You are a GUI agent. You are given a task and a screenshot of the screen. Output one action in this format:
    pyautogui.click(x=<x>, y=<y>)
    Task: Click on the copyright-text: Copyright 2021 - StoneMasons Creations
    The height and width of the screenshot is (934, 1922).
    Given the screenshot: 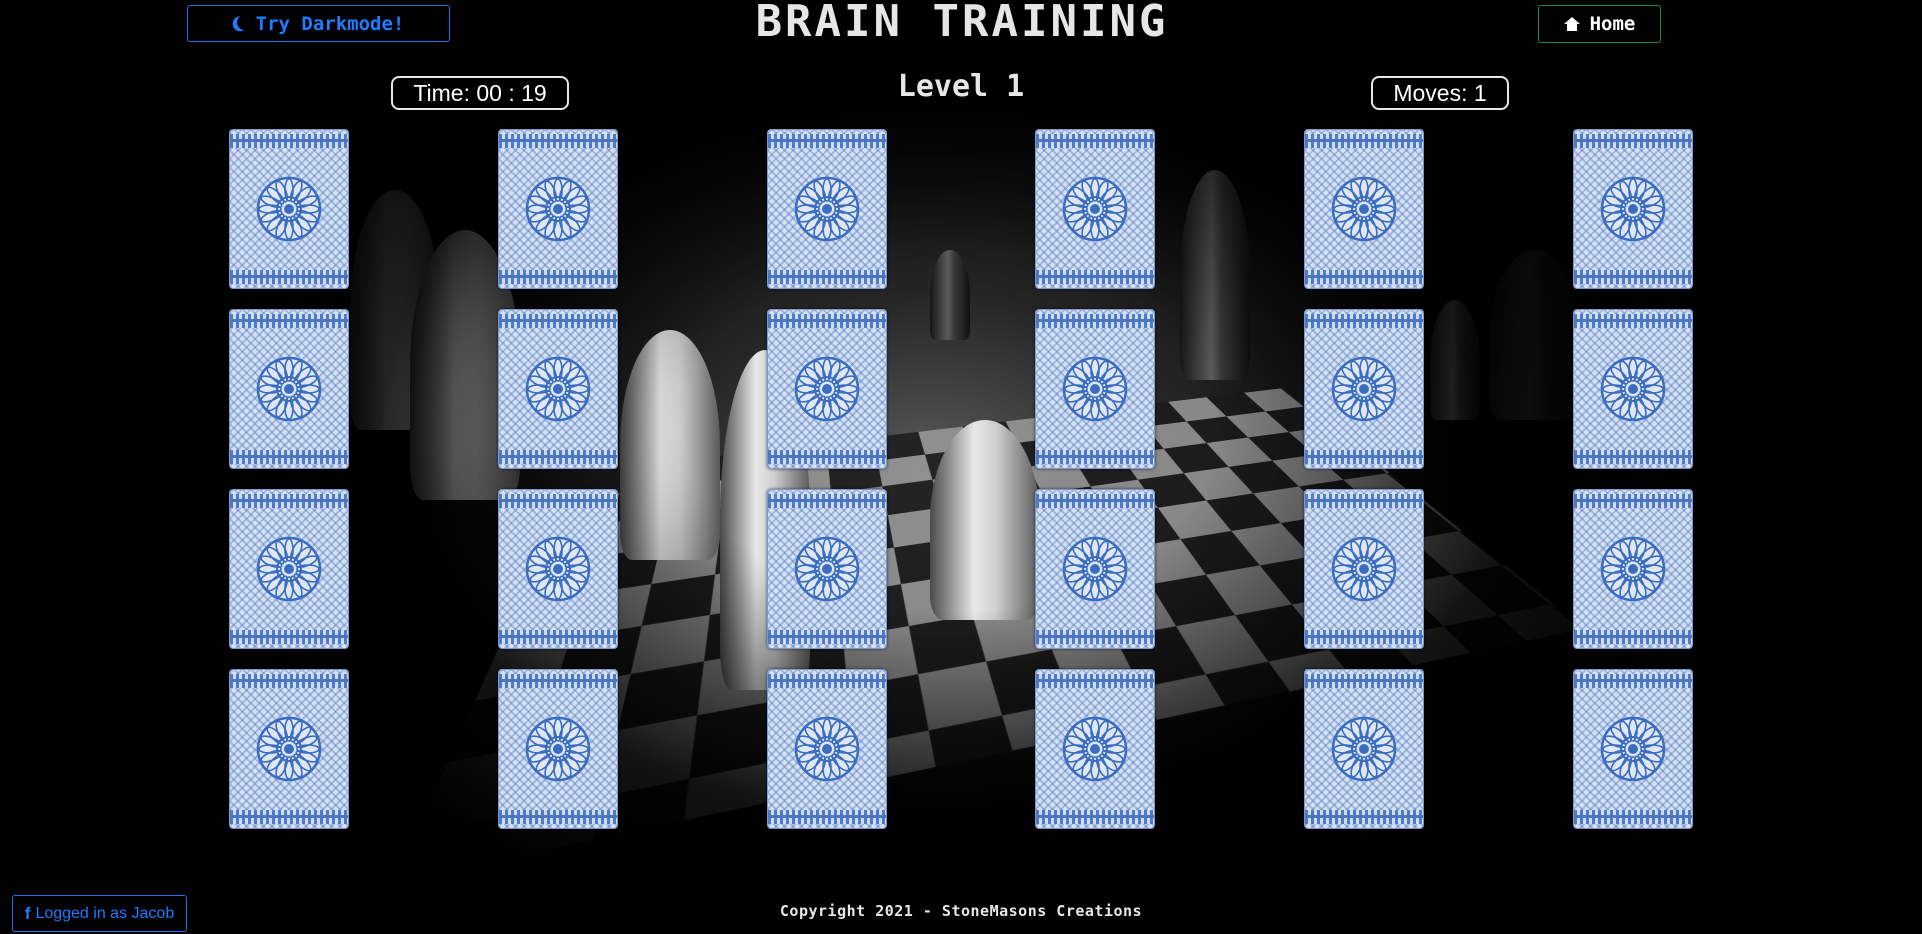 What is the action you would take?
    pyautogui.click(x=961, y=911)
    